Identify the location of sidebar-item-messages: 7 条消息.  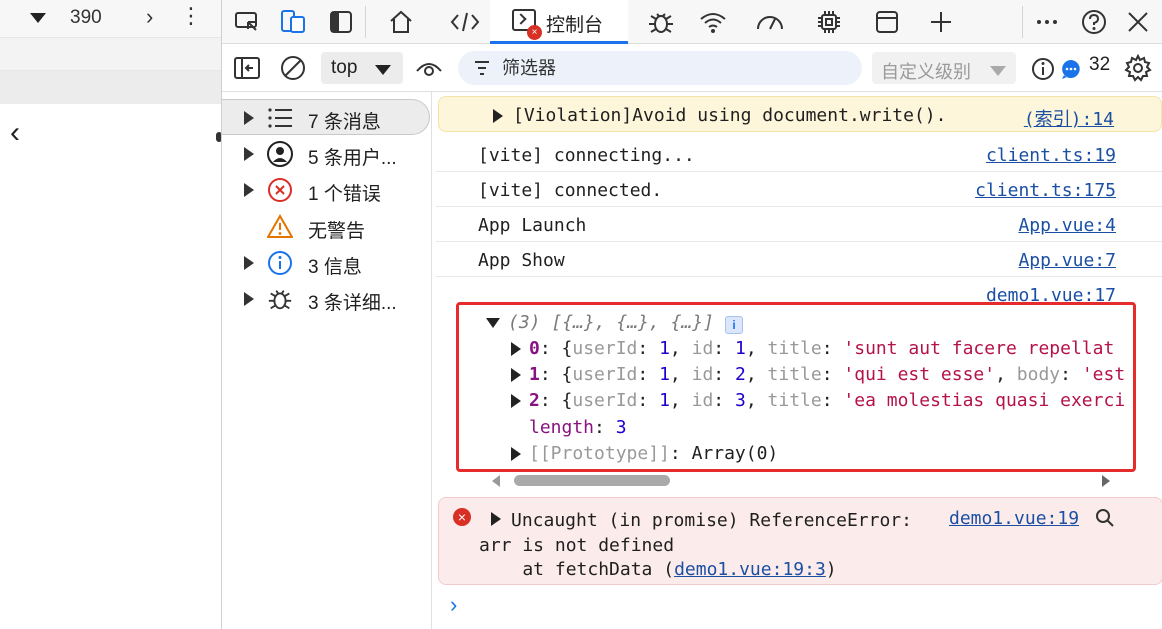
(326, 117).